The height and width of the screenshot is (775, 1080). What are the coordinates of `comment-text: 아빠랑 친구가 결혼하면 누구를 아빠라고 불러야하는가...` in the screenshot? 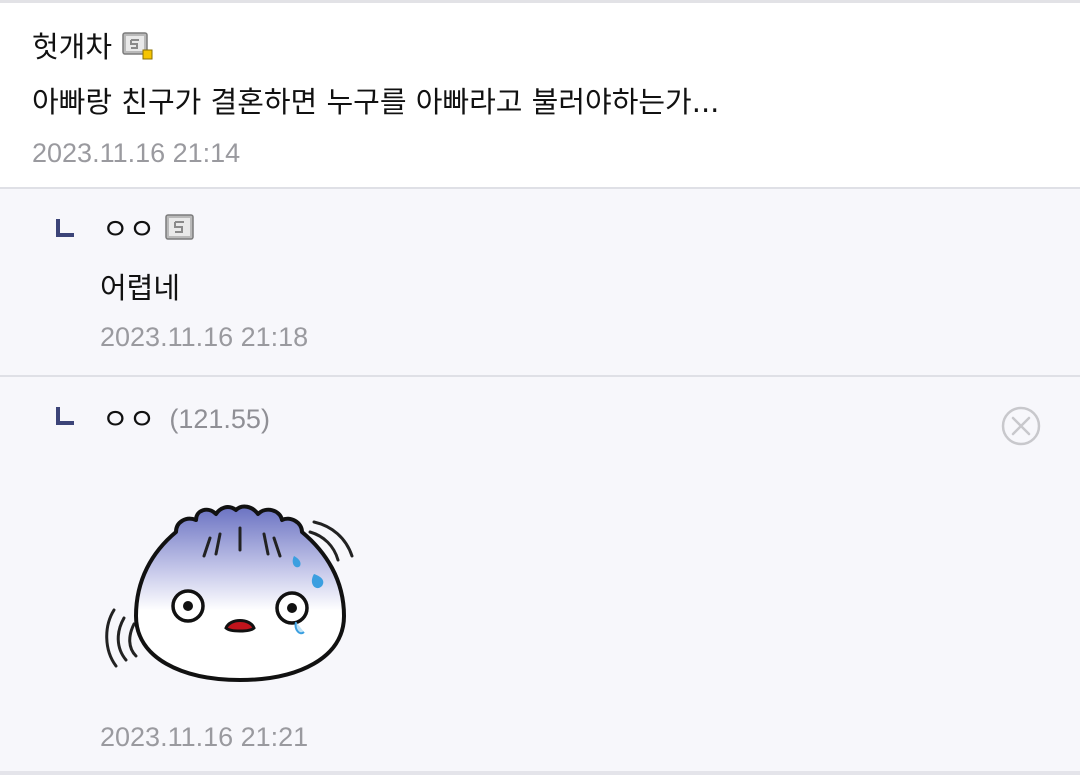 It's located at (376, 102).